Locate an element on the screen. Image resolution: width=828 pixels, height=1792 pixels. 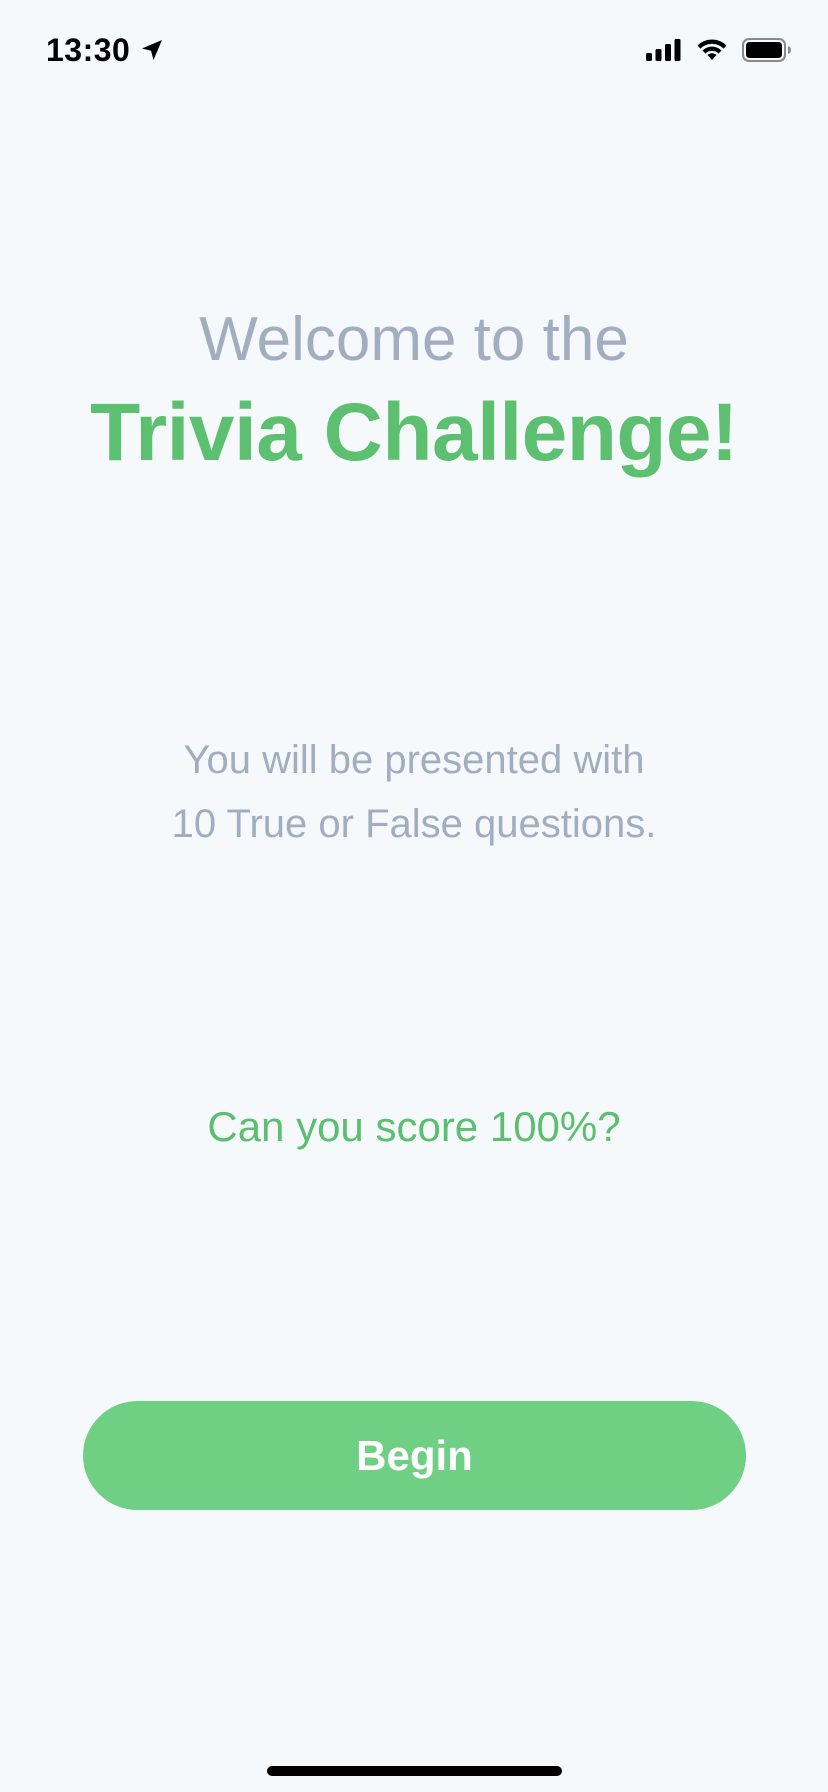
status-indicators is located at coordinates (719, 50).